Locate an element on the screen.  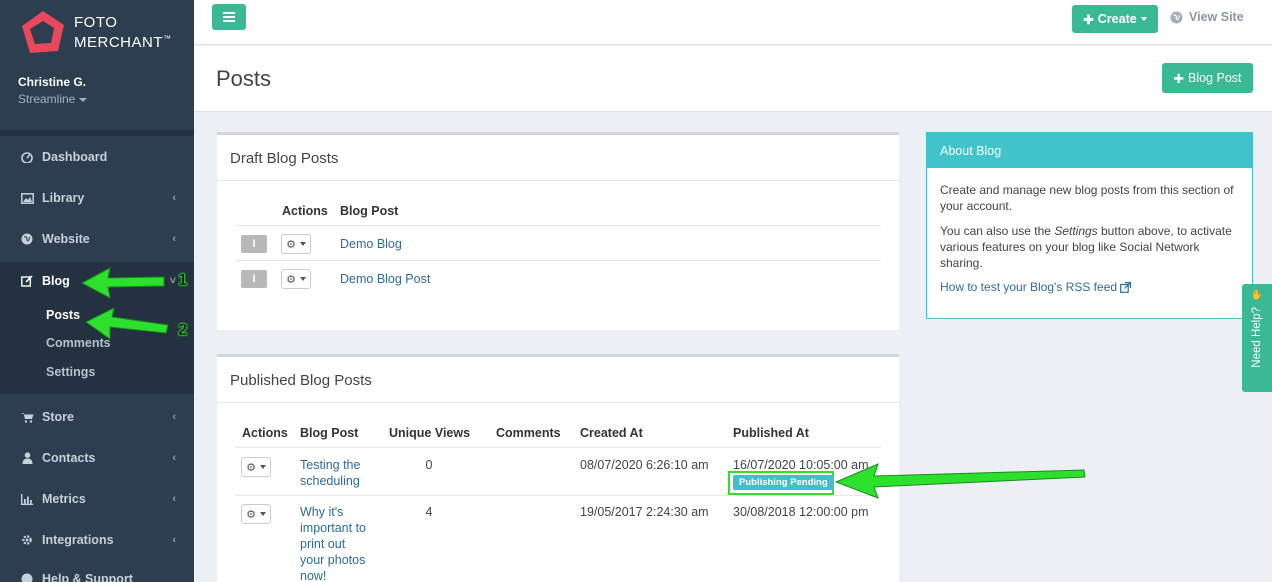
external-link-icon is located at coordinates (1126, 287).